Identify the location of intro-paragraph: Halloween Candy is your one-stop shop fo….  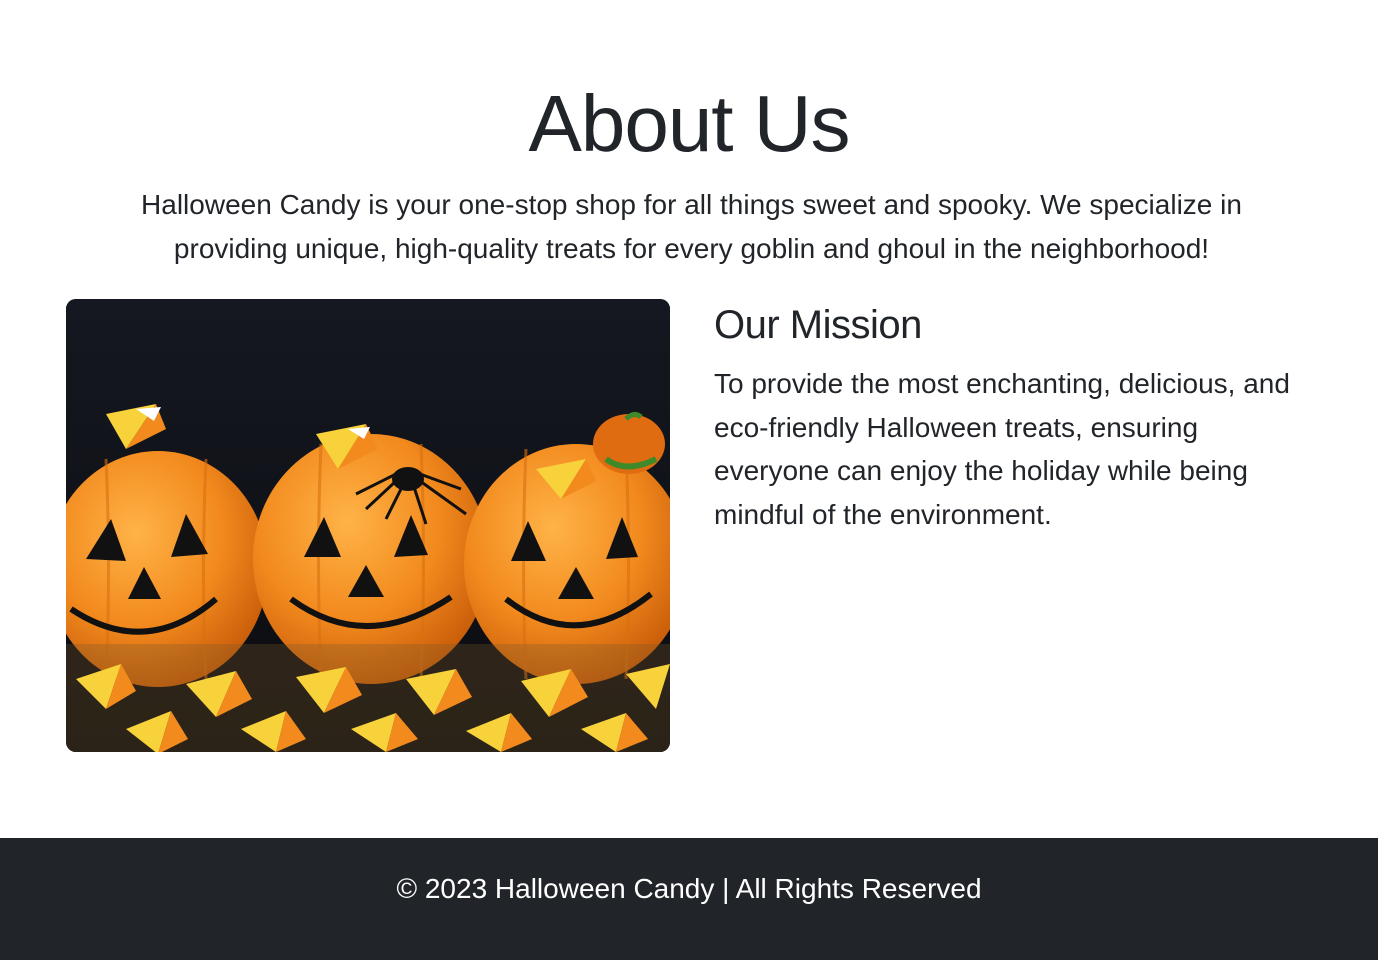
(691, 226).